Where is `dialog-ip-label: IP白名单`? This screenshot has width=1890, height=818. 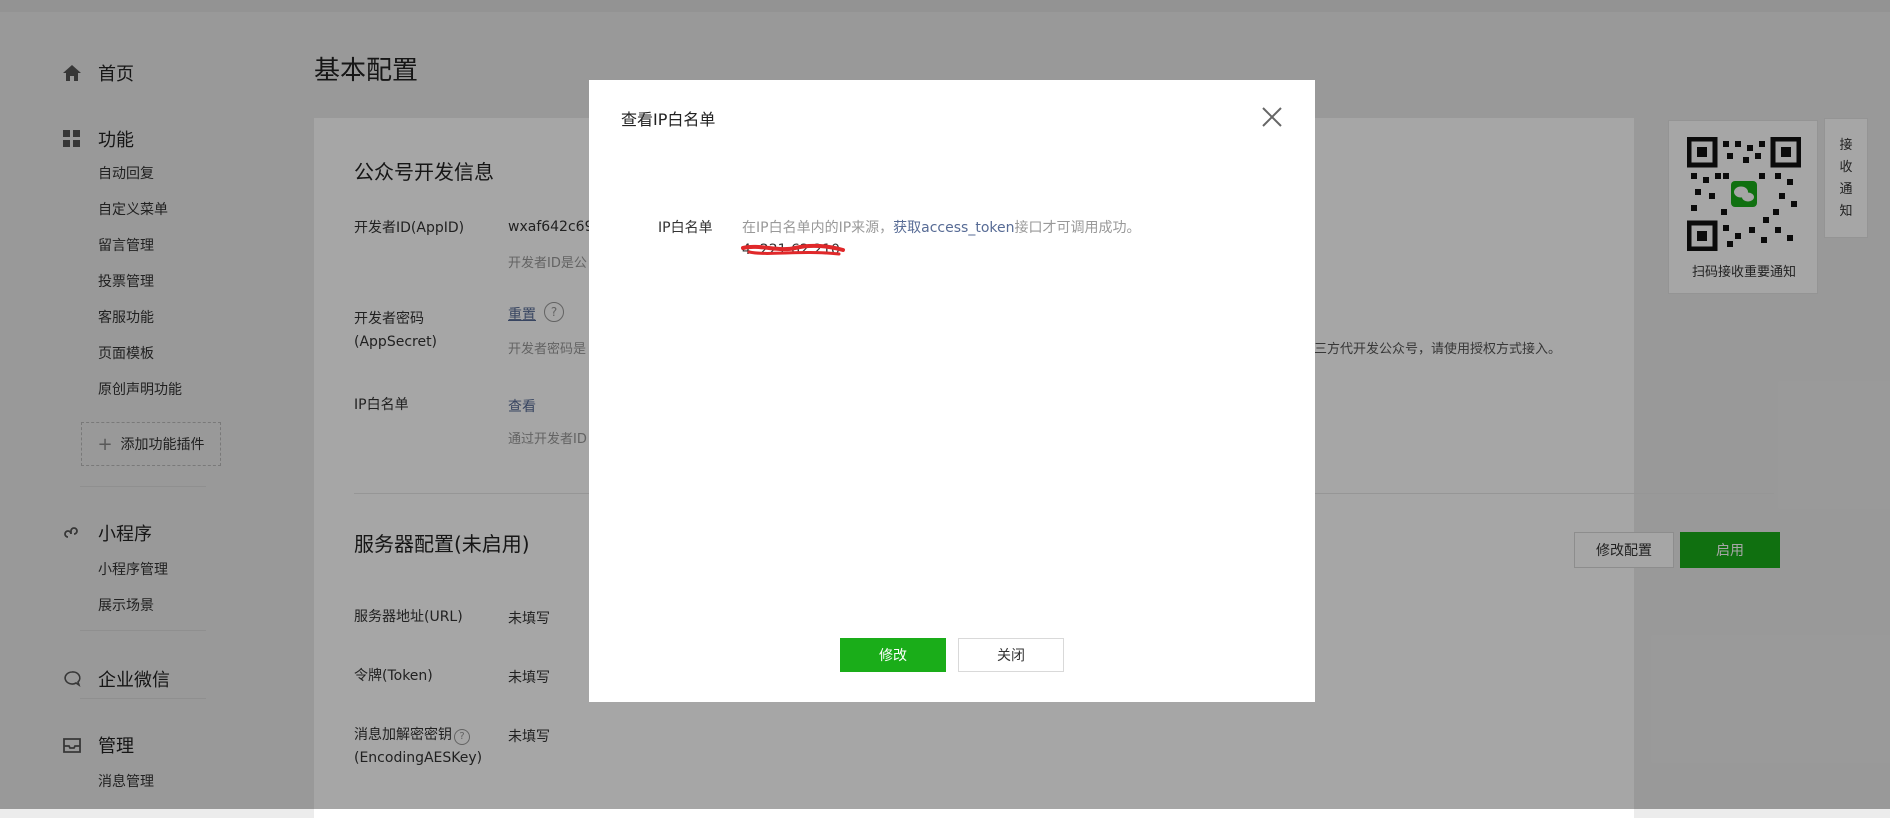 dialog-ip-label: IP白名单 is located at coordinates (685, 228).